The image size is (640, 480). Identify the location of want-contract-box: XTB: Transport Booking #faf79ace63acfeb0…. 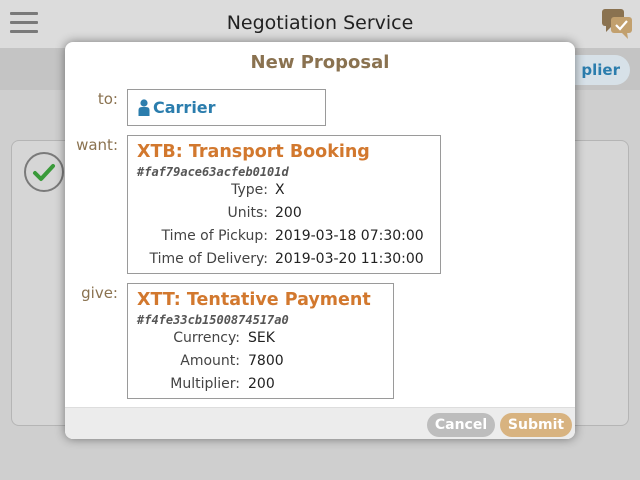
(284, 204).